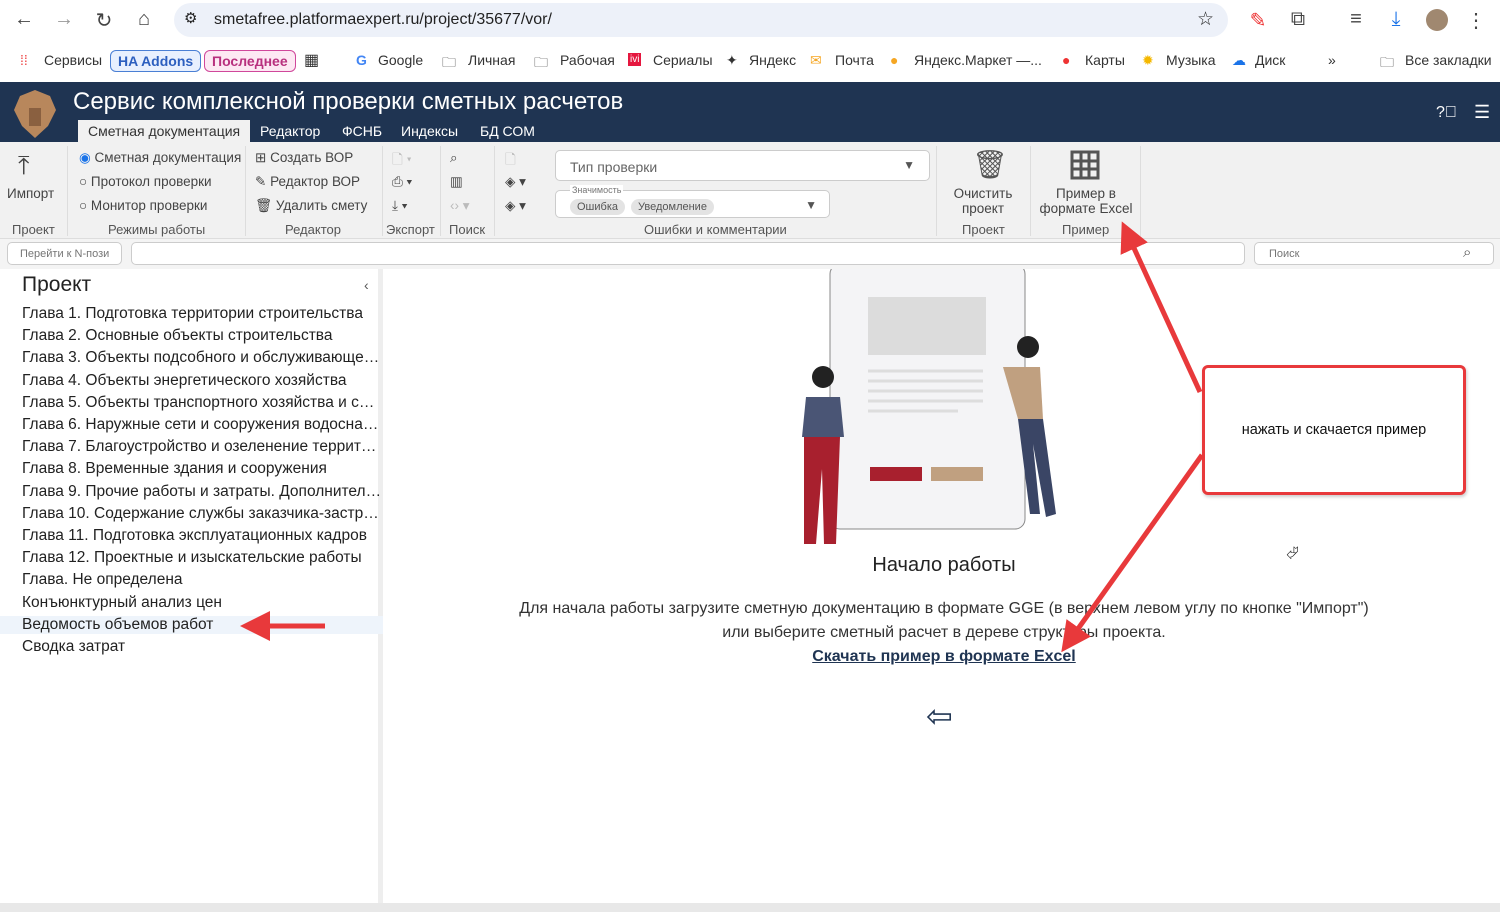 The image size is (1500, 912). What do you see at coordinates (750, 907) in the screenshot?
I see `horizontal-scrollbar` at bounding box center [750, 907].